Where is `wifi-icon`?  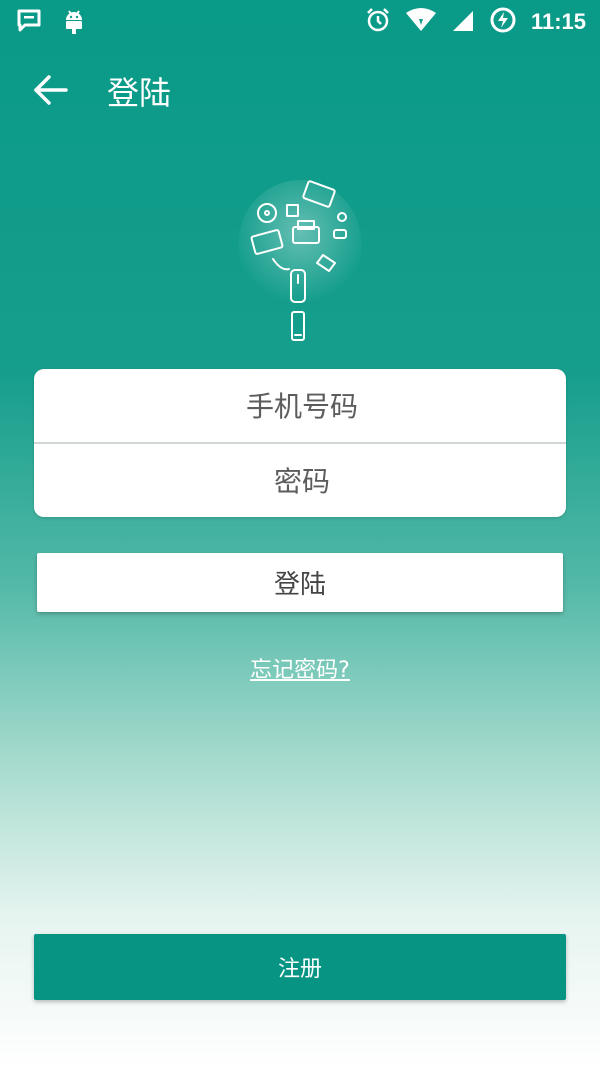
wifi-icon is located at coordinates (421, 22).